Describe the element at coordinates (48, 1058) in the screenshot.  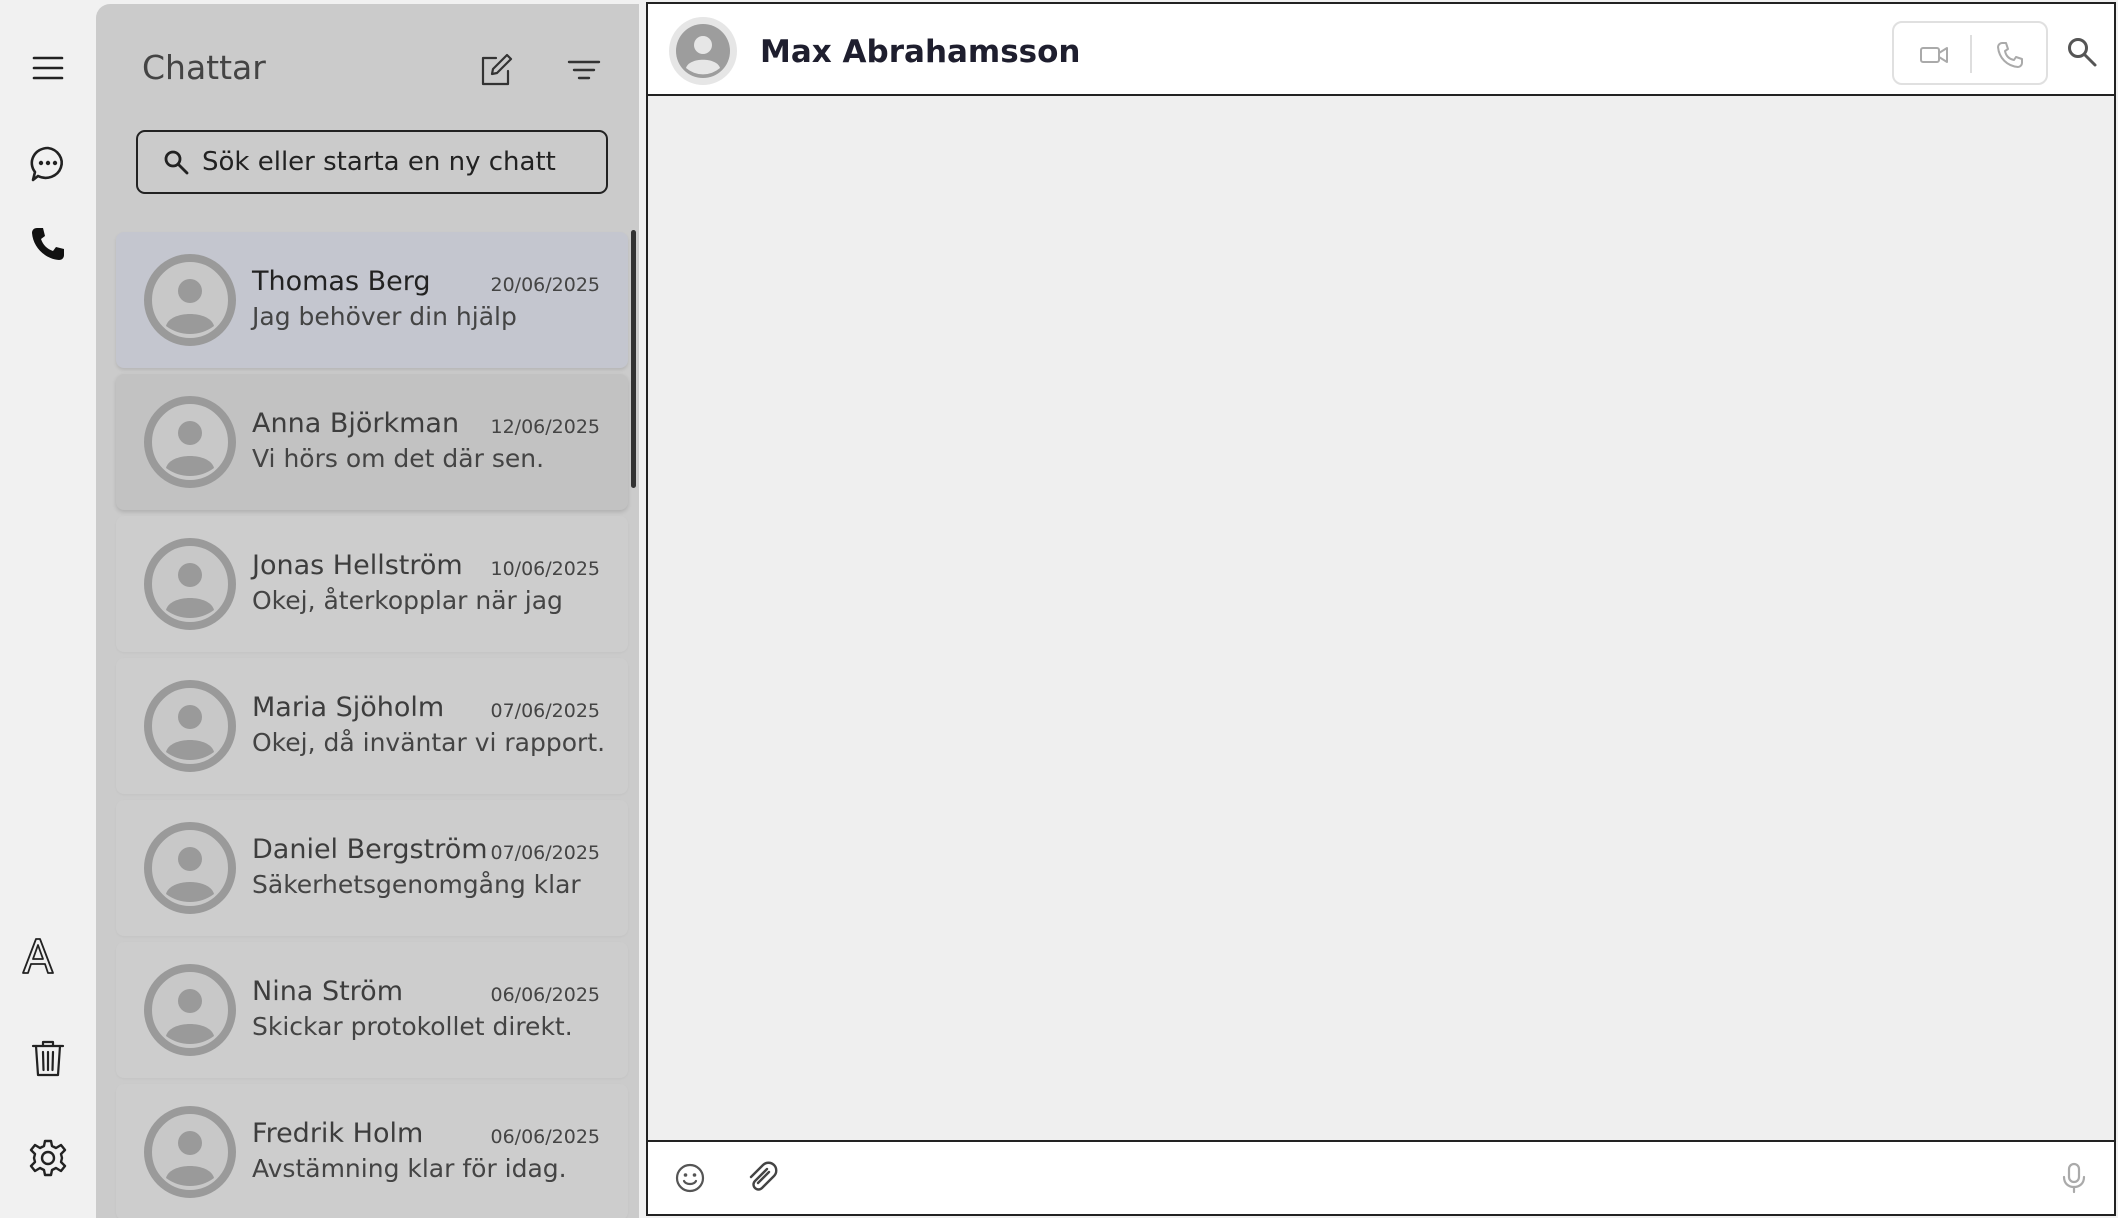
I see `trash-icon` at that location.